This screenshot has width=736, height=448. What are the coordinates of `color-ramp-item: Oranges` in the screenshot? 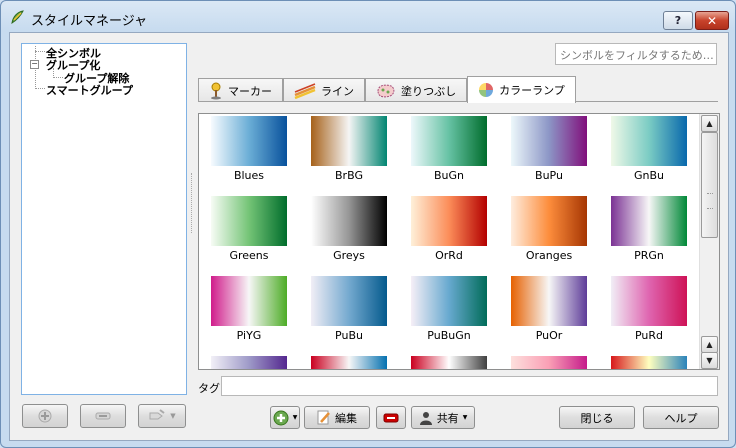 It's located at (549, 229).